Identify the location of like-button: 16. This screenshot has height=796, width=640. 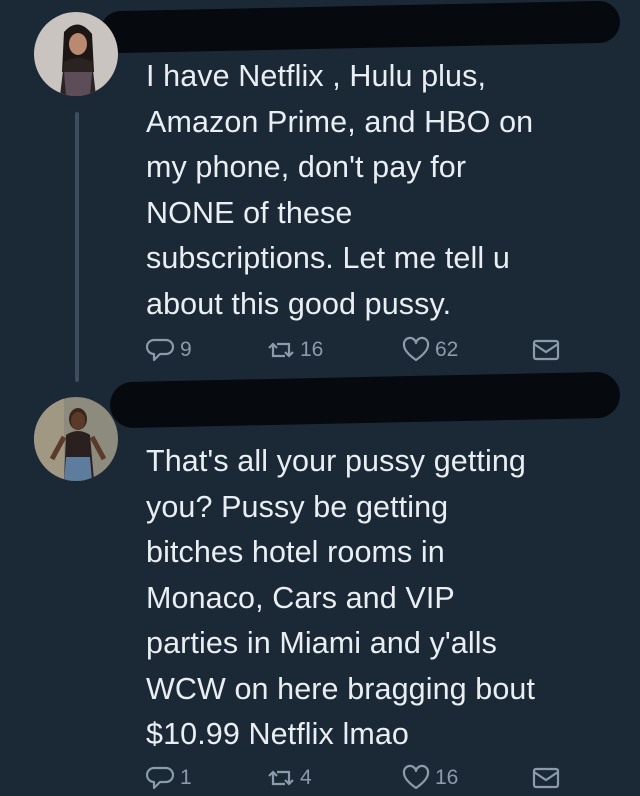
(429, 778).